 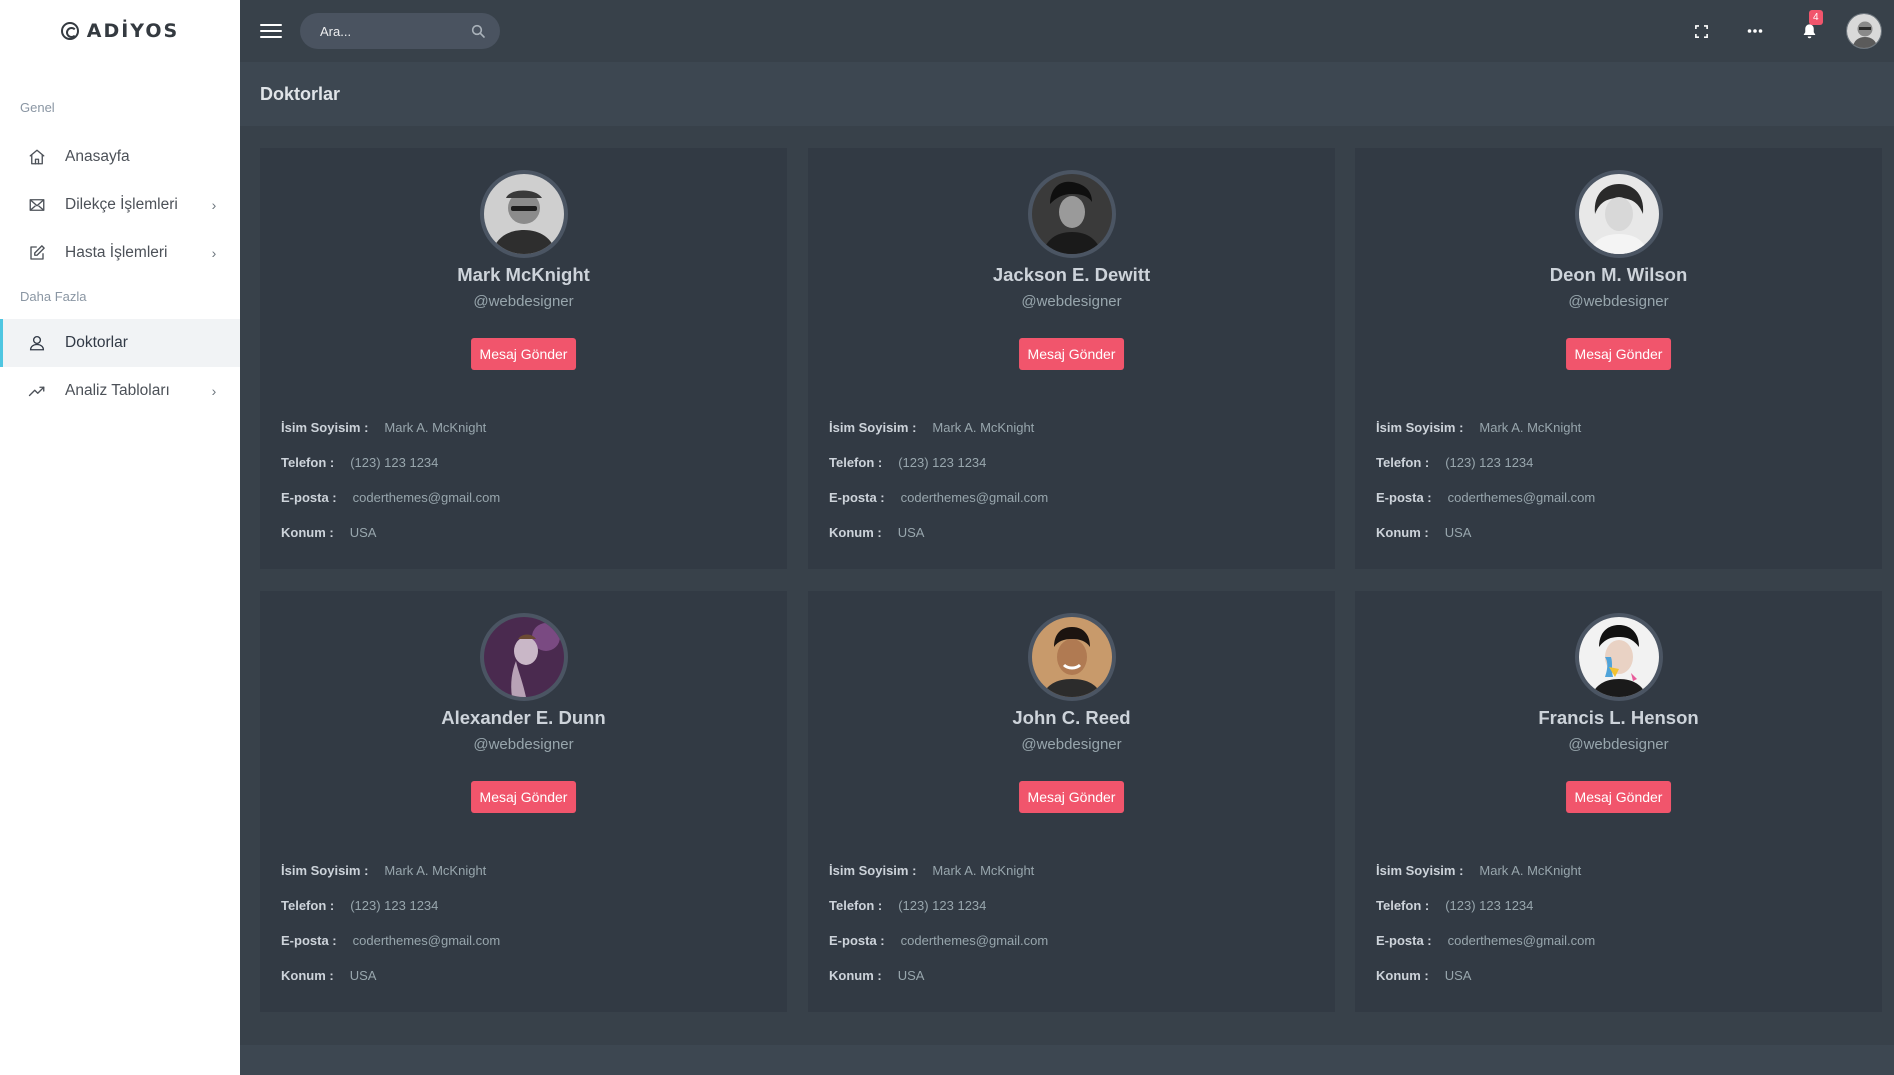 I want to click on logo-icon, so click(x=69, y=31).